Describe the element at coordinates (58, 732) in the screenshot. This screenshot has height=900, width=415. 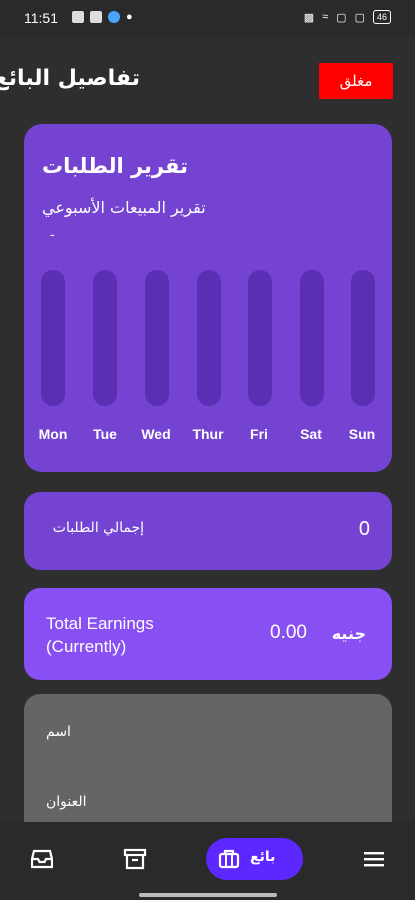
I see `name-label: اسم` at that location.